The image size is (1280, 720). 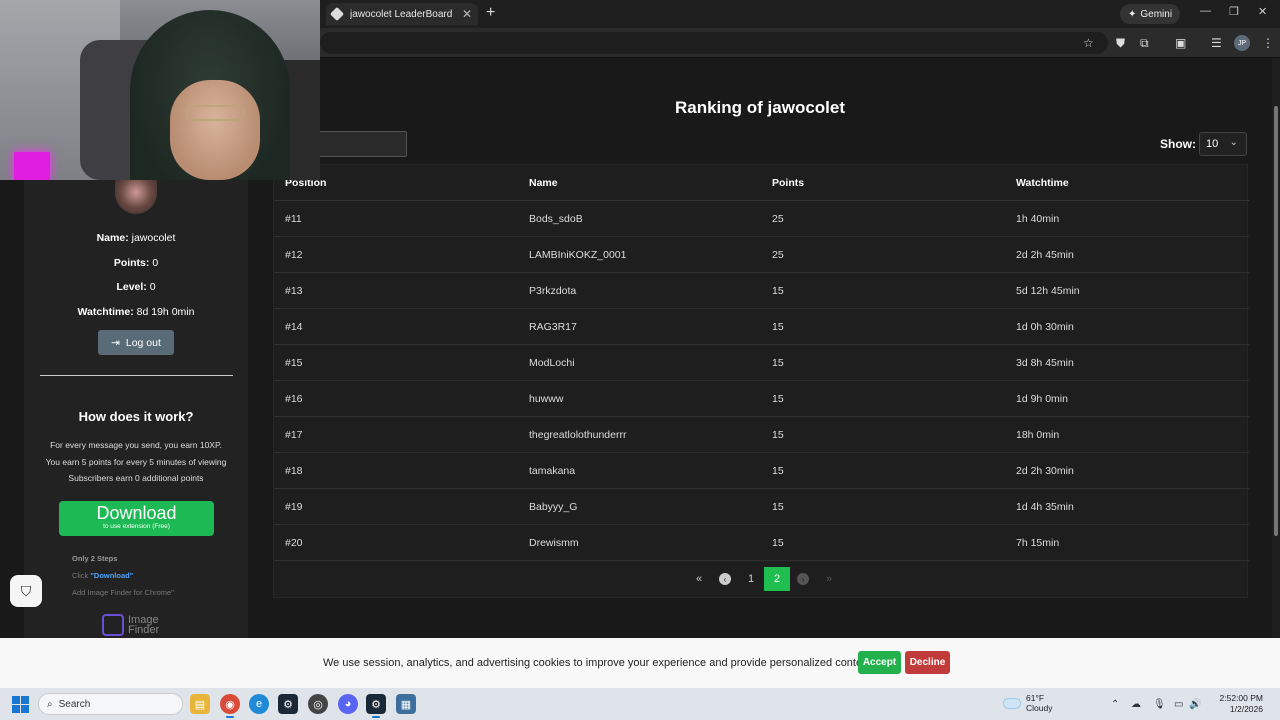 What do you see at coordinates (74, 704) in the screenshot?
I see `taskbar-search-label: Search` at bounding box center [74, 704].